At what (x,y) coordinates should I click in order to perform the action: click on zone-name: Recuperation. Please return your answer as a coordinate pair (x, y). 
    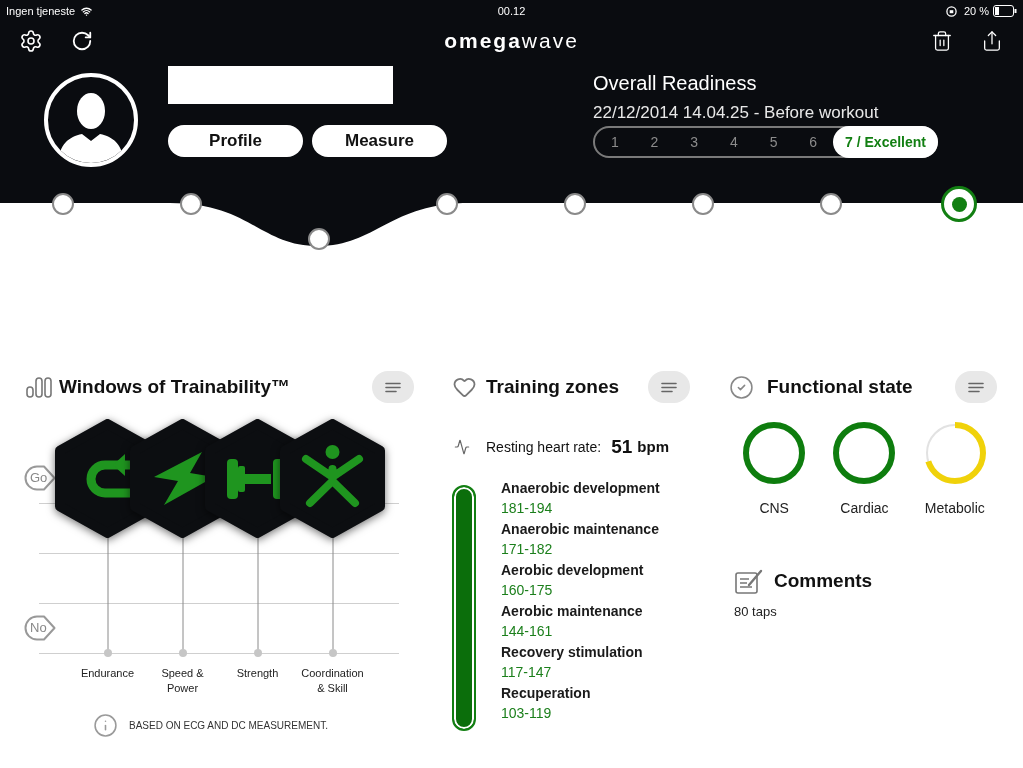
    Looking at the image, I should click on (546, 693).